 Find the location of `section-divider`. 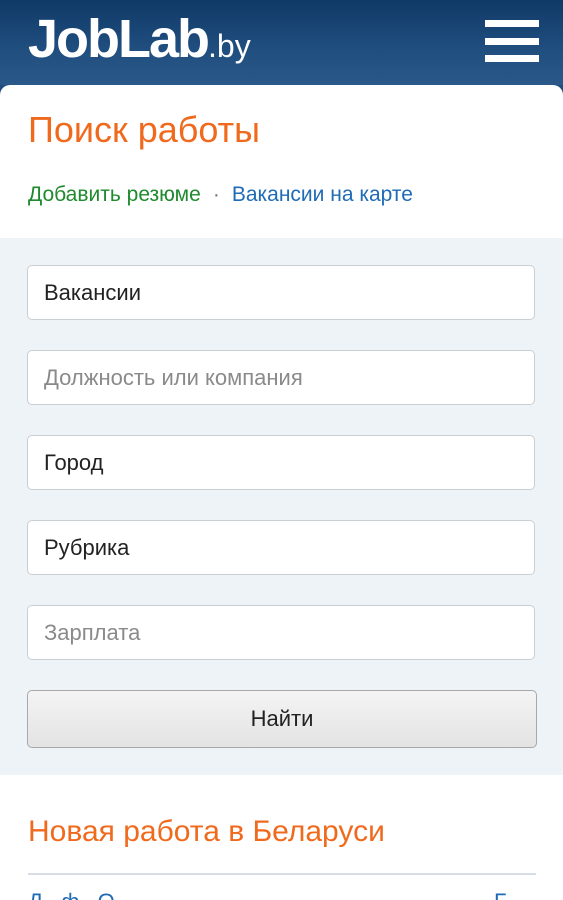

section-divider is located at coordinates (282, 874).